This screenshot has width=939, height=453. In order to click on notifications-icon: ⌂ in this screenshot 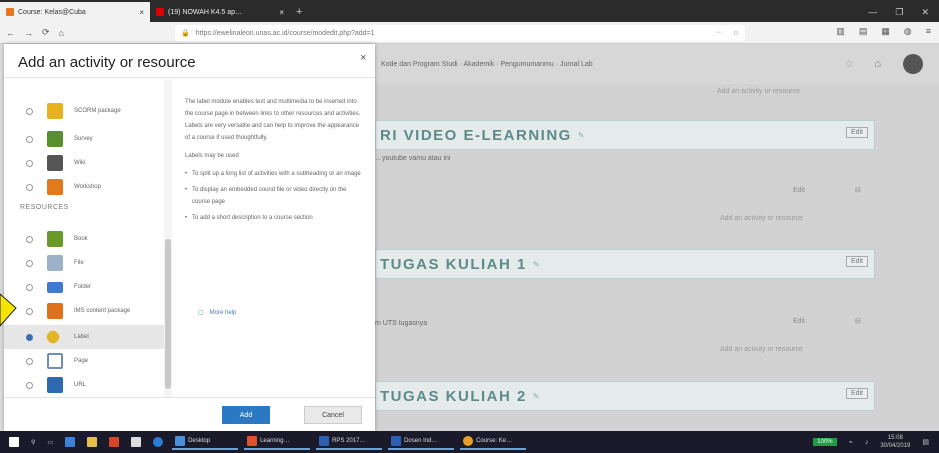, I will do `click(877, 64)`.